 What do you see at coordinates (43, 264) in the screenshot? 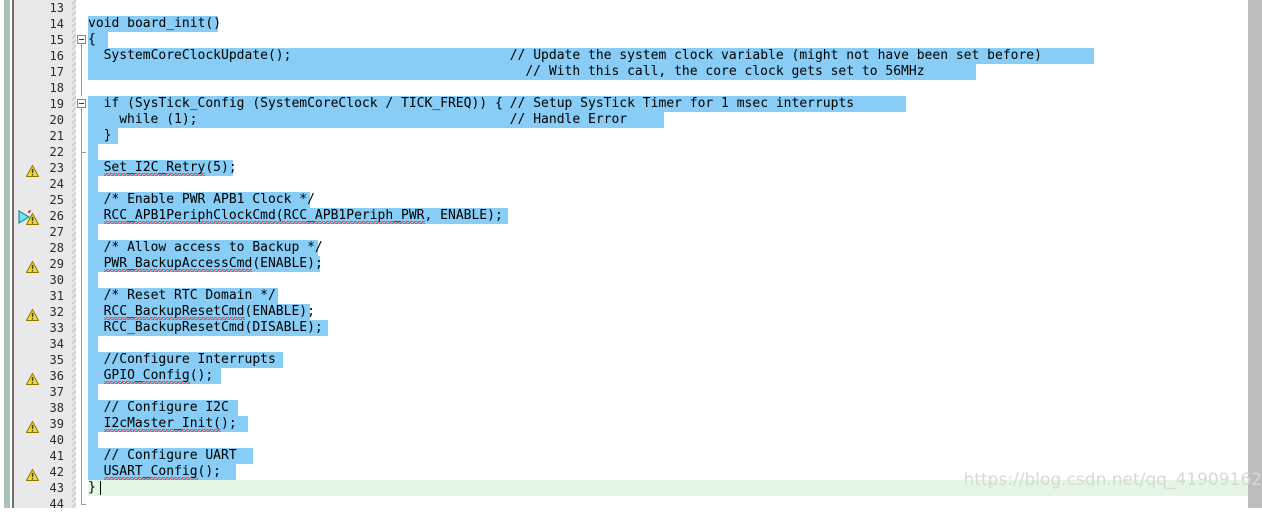
I see `gutter-row: 29` at bounding box center [43, 264].